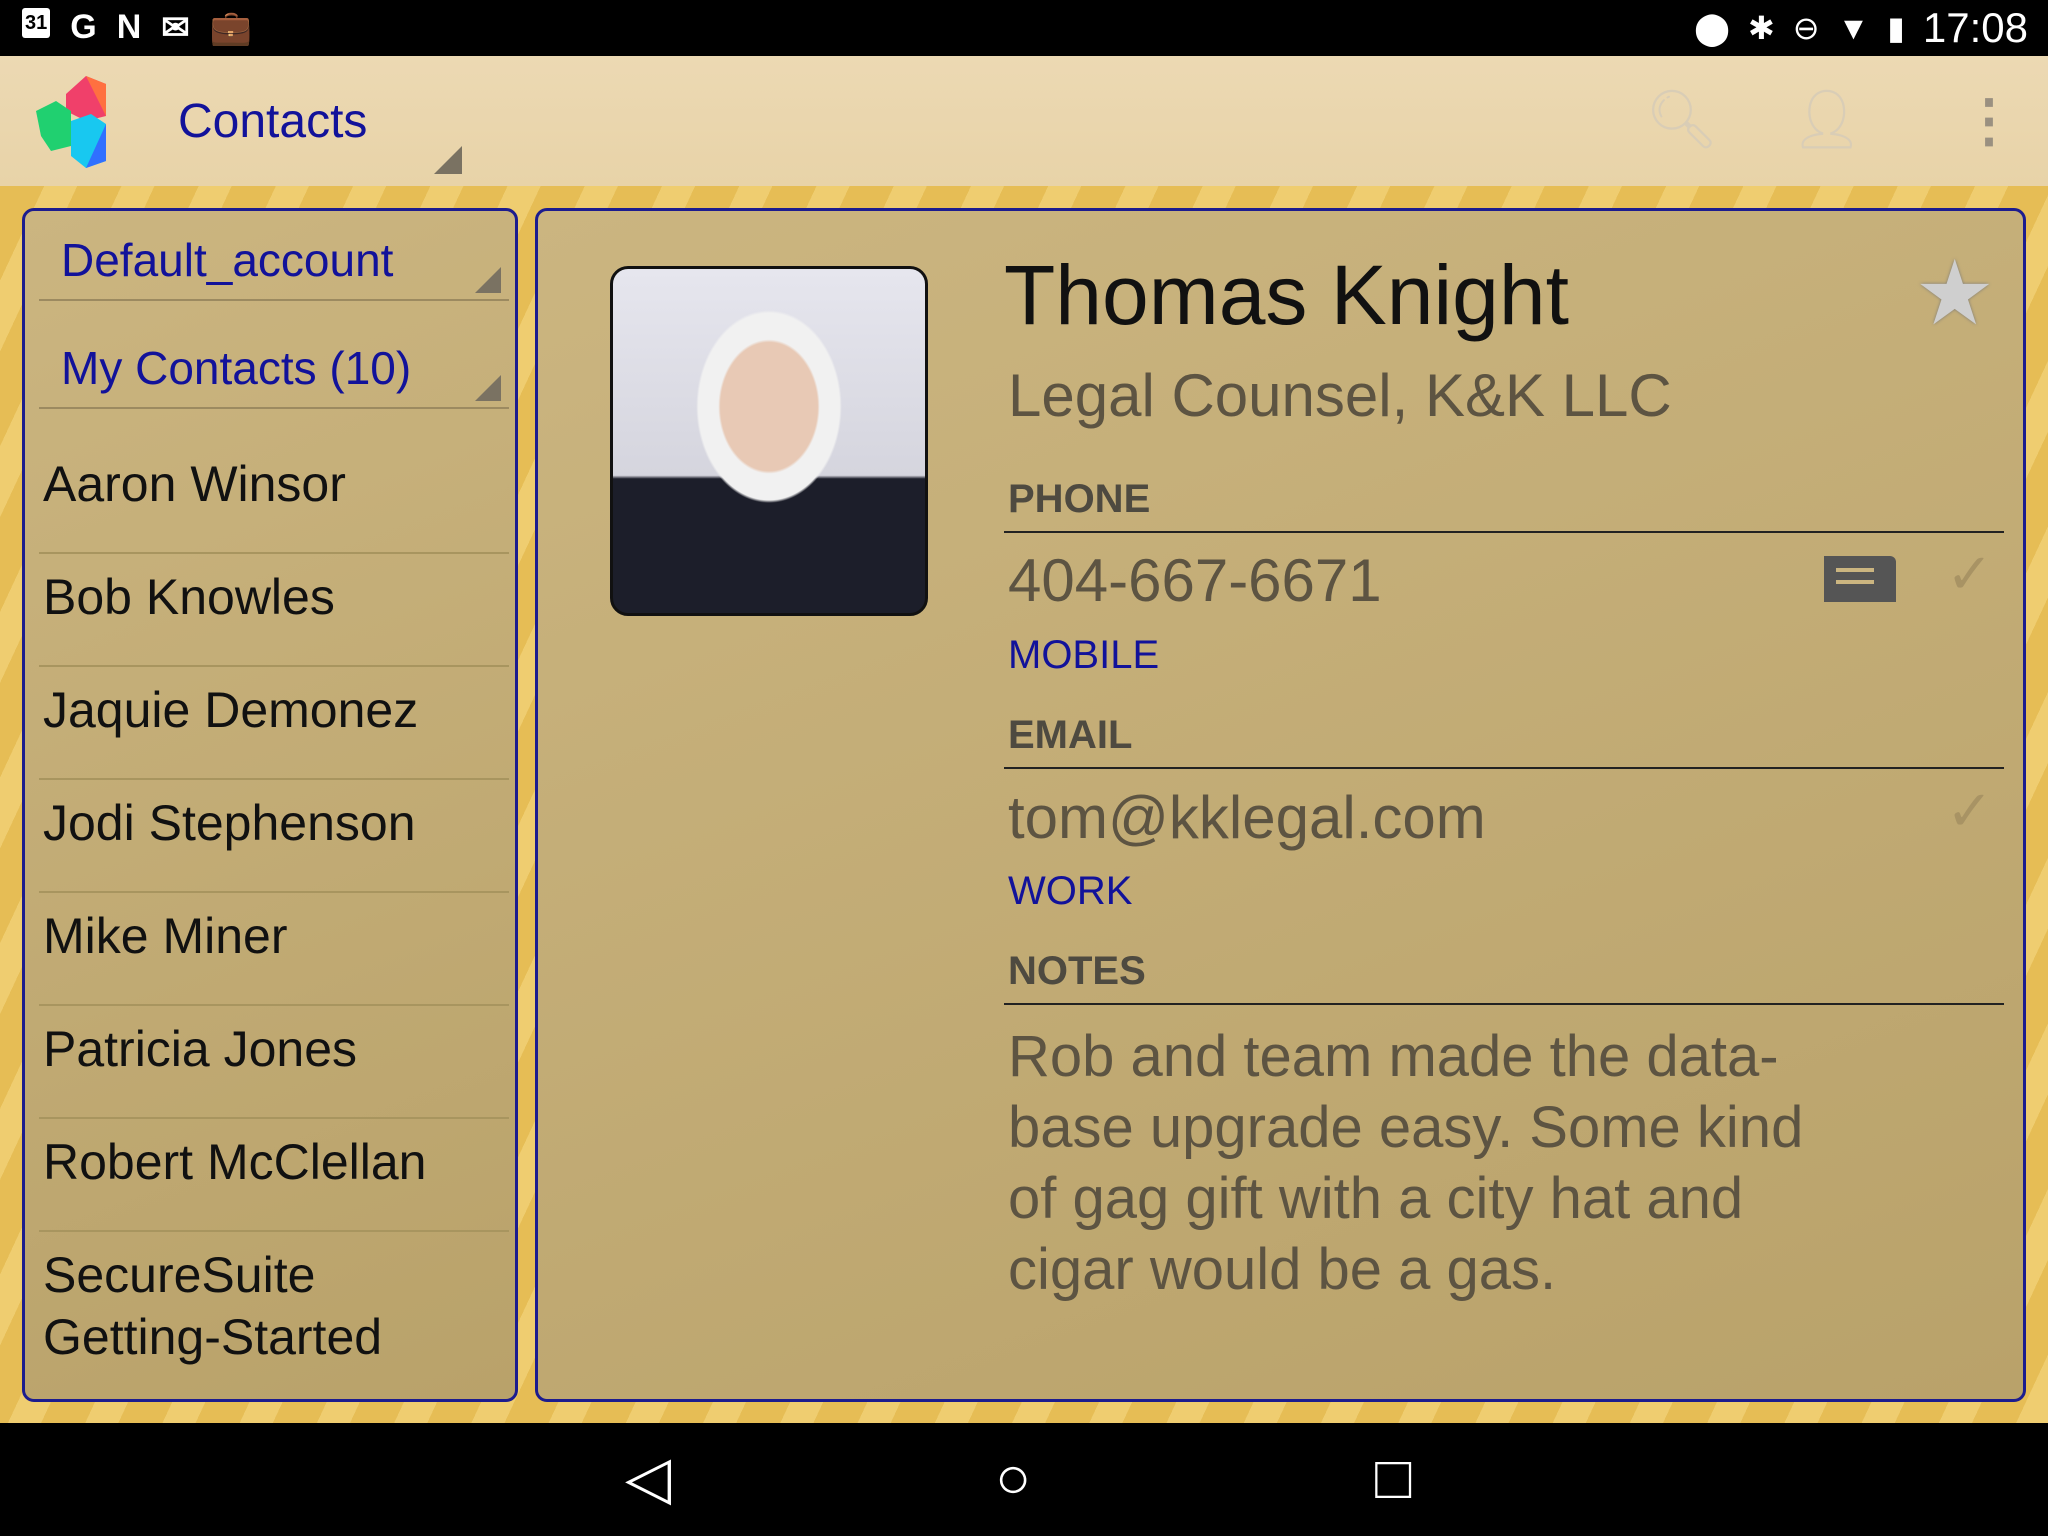 The height and width of the screenshot is (1536, 2048). I want to click on message-icon, so click(1860, 579).